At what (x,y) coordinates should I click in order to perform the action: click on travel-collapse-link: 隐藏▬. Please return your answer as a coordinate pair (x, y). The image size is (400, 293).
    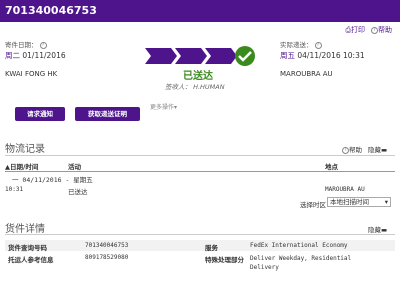
    Looking at the image, I should click on (377, 149).